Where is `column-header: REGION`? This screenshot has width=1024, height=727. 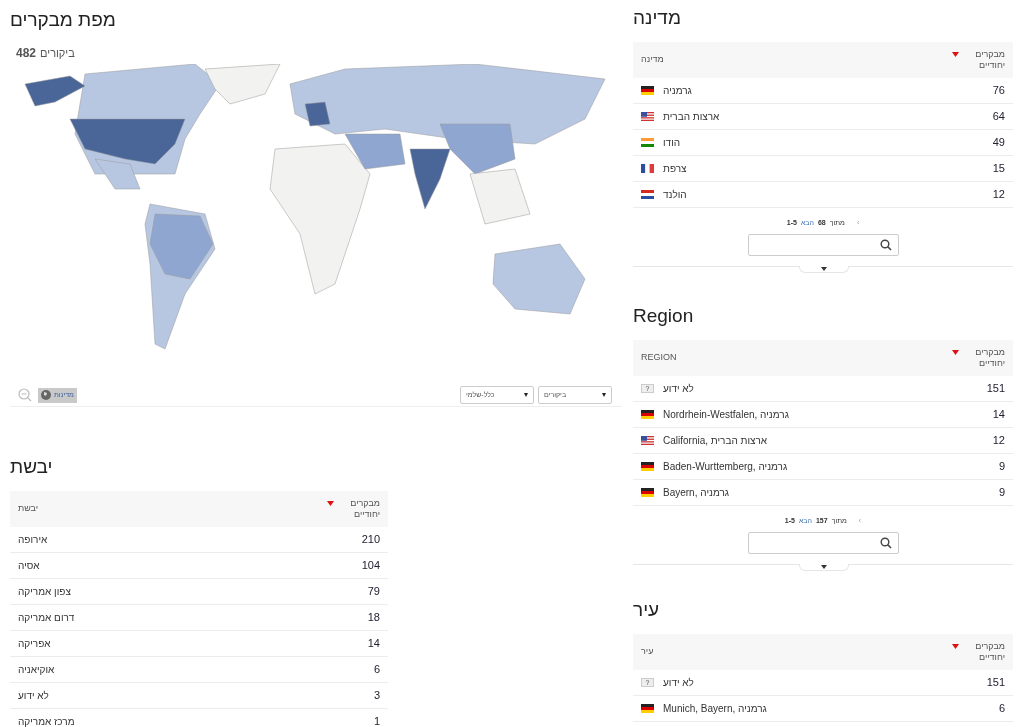 column-header: REGION is located at coordinates (659, 358).